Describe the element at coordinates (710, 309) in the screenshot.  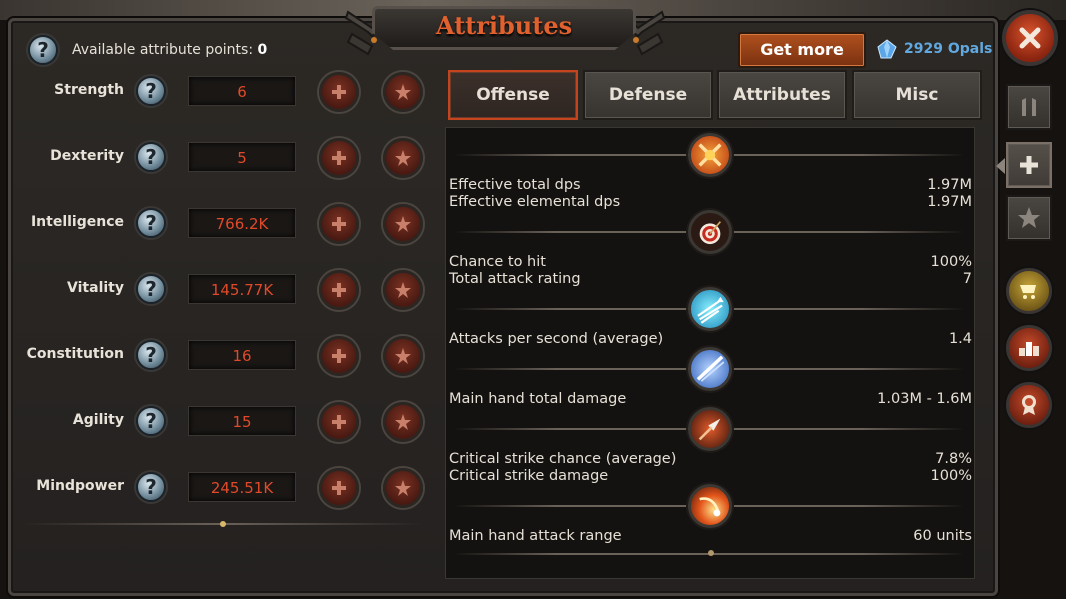
I see `arrows-speed-icon` at that location.